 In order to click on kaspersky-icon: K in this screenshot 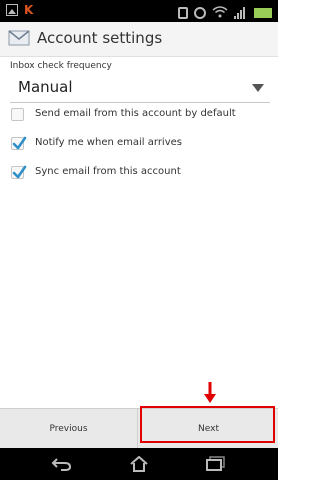, I will do `click(29, 10)`.